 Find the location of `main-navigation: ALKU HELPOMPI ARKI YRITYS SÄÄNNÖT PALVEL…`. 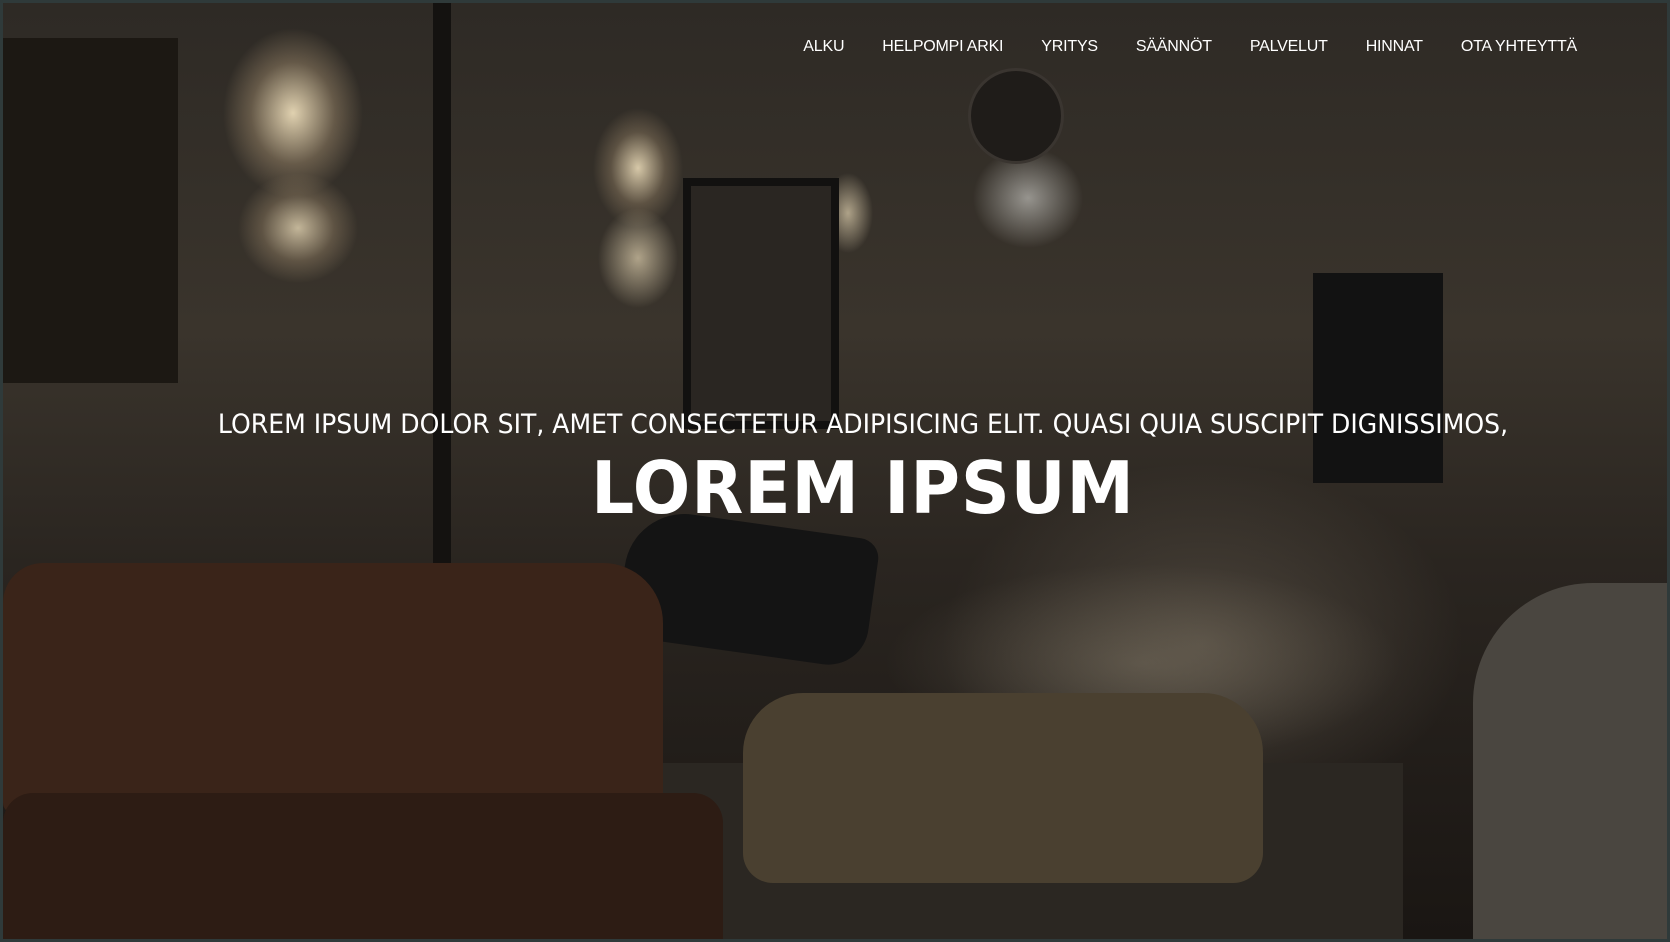

main-navigation: ALKU HELPOMPI ARKI YRITYS SÄÄNNÖT PALVEL… is located at coordinates (1190, 47).